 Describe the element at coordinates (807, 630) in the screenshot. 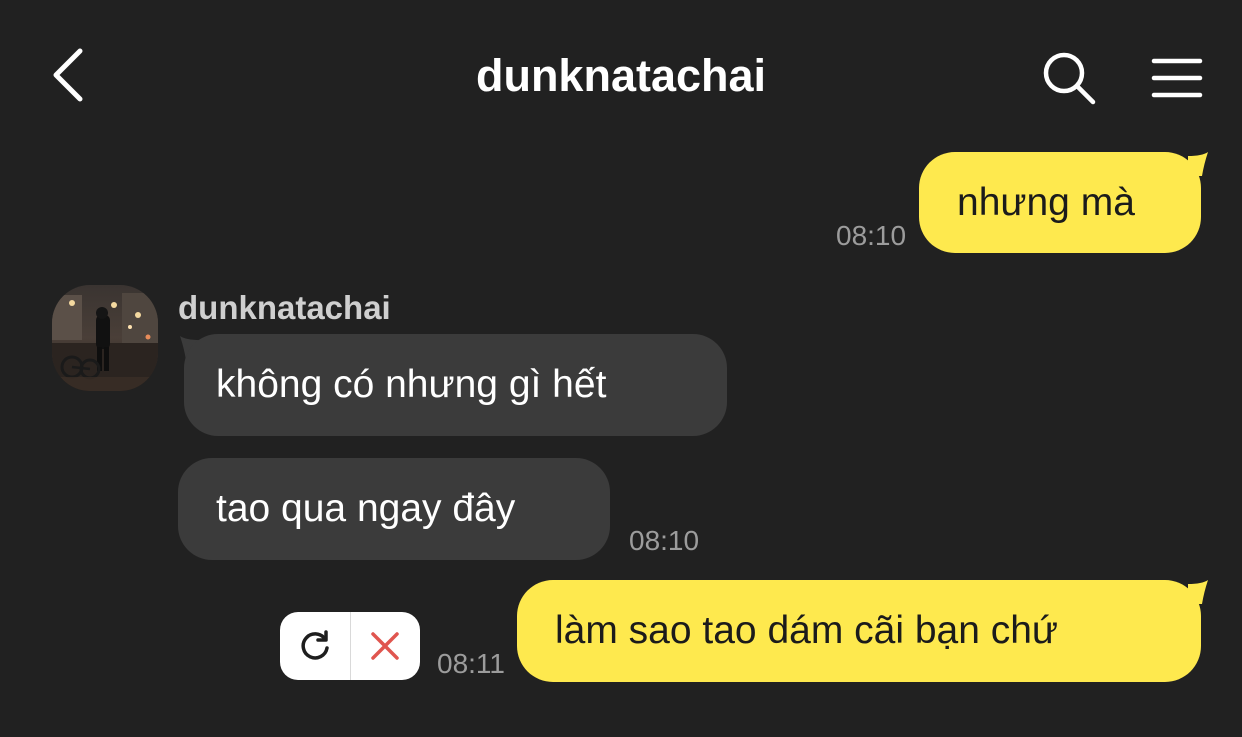

I see `message-text: làm sao tao dám cãi bạn chứ` at that location.